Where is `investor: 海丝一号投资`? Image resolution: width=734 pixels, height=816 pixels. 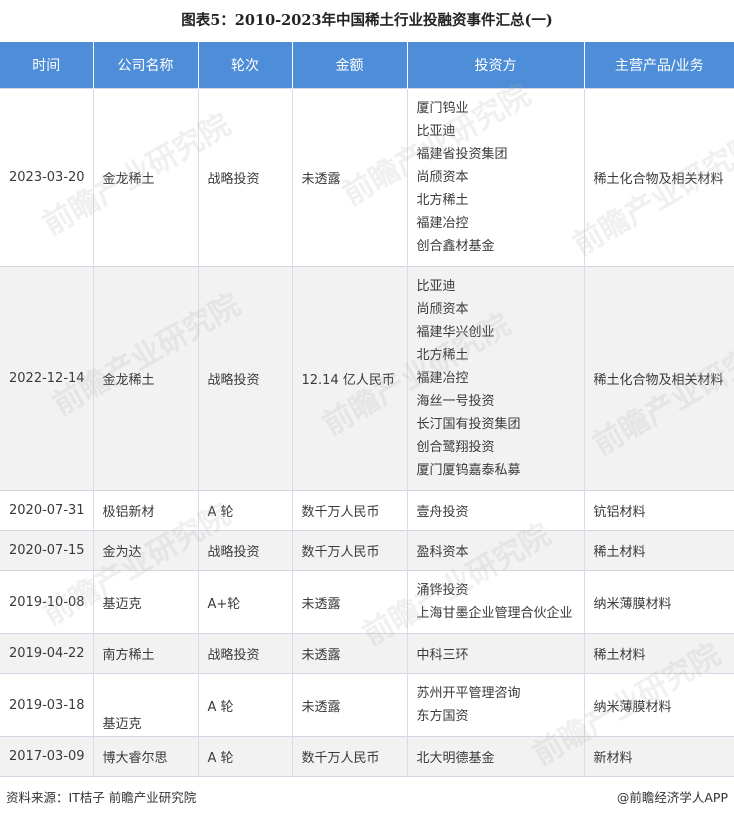
investor: 海丝一号投资 is located at coordinates (455, 401).